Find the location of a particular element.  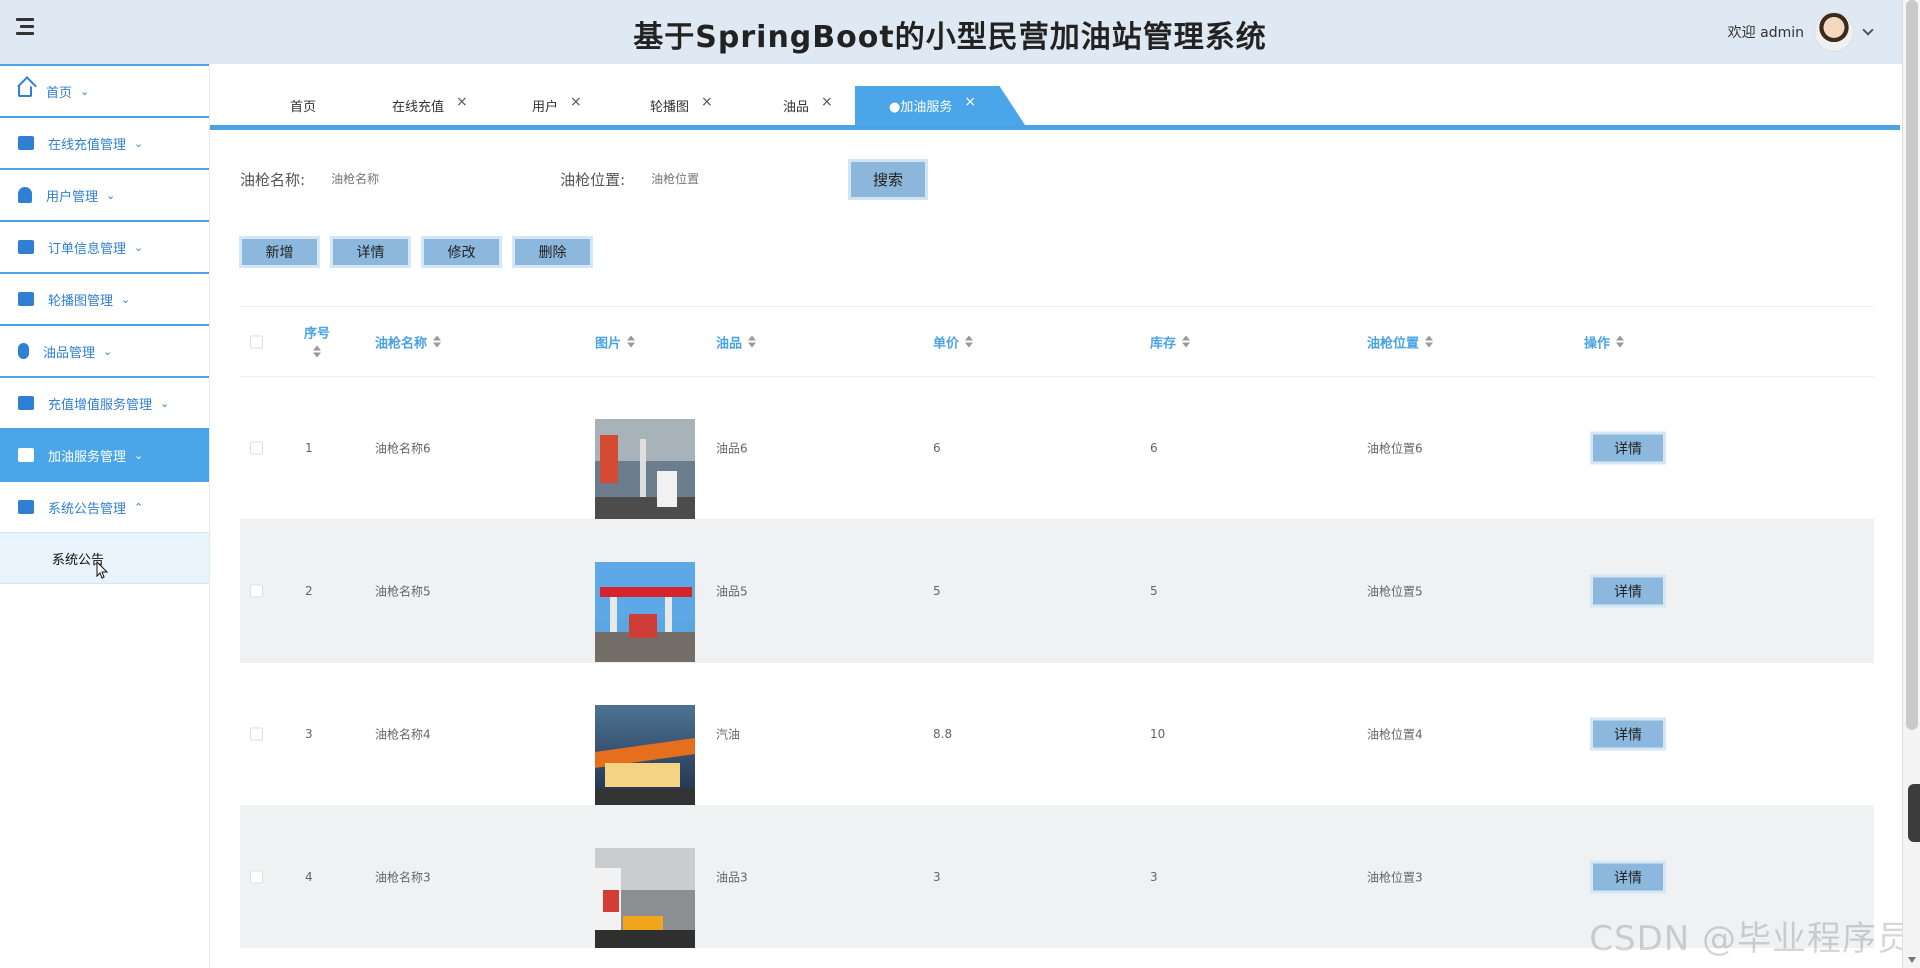

location-cell: 油枪位置6 is located at coordinates (1395, 448).